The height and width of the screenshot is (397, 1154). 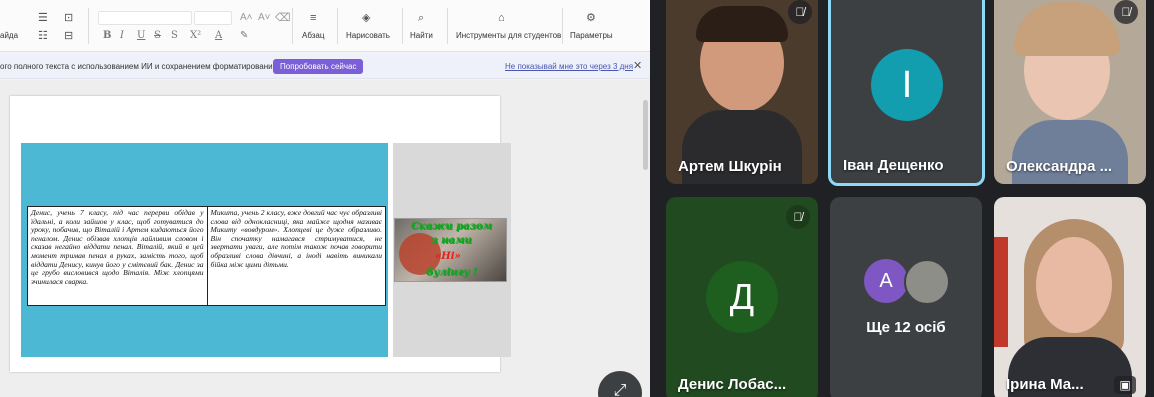 What do you see at coordinates (645, 135) in the screenshot?
I see `vertical-scrollbar` at bounding box center [645, 135].